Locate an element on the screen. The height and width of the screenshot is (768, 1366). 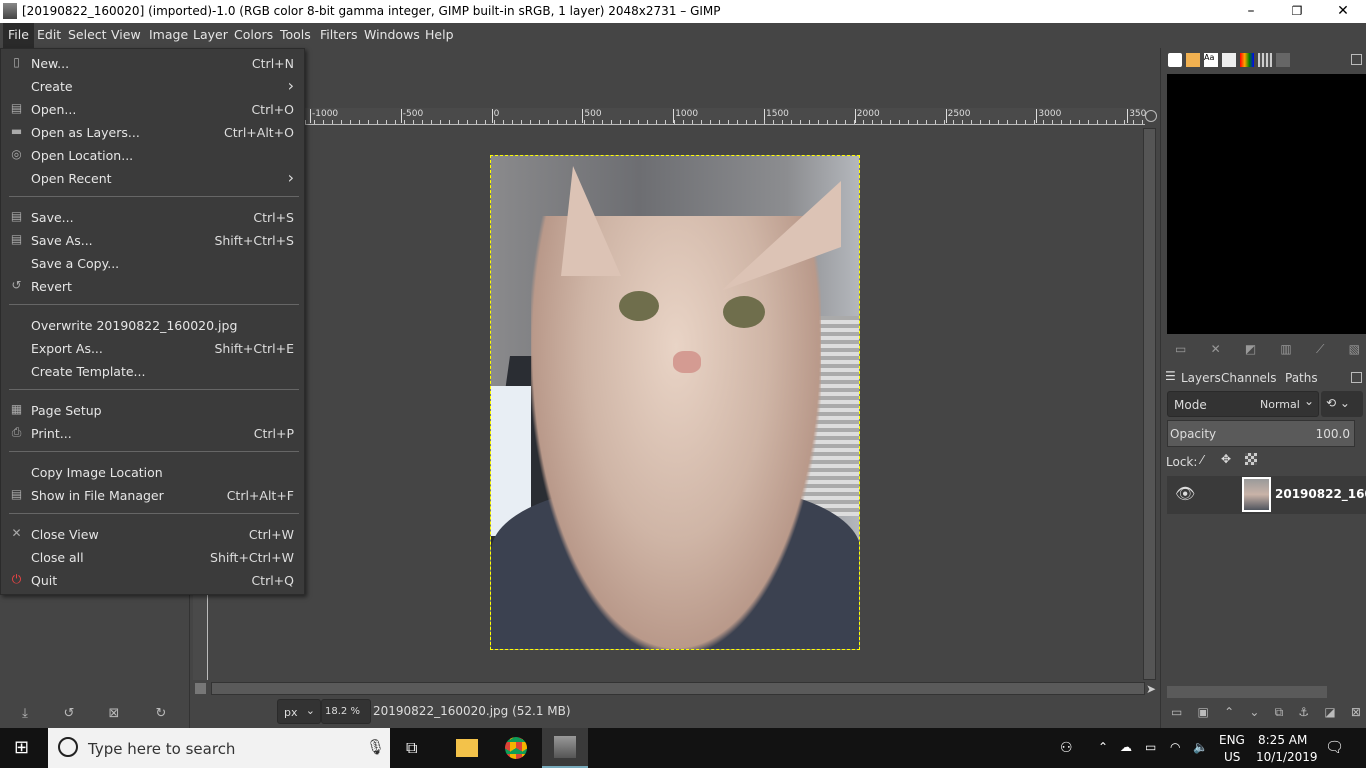
taskbar-search-box: Type here to search 🎙 is located at coordinates (219, 748).